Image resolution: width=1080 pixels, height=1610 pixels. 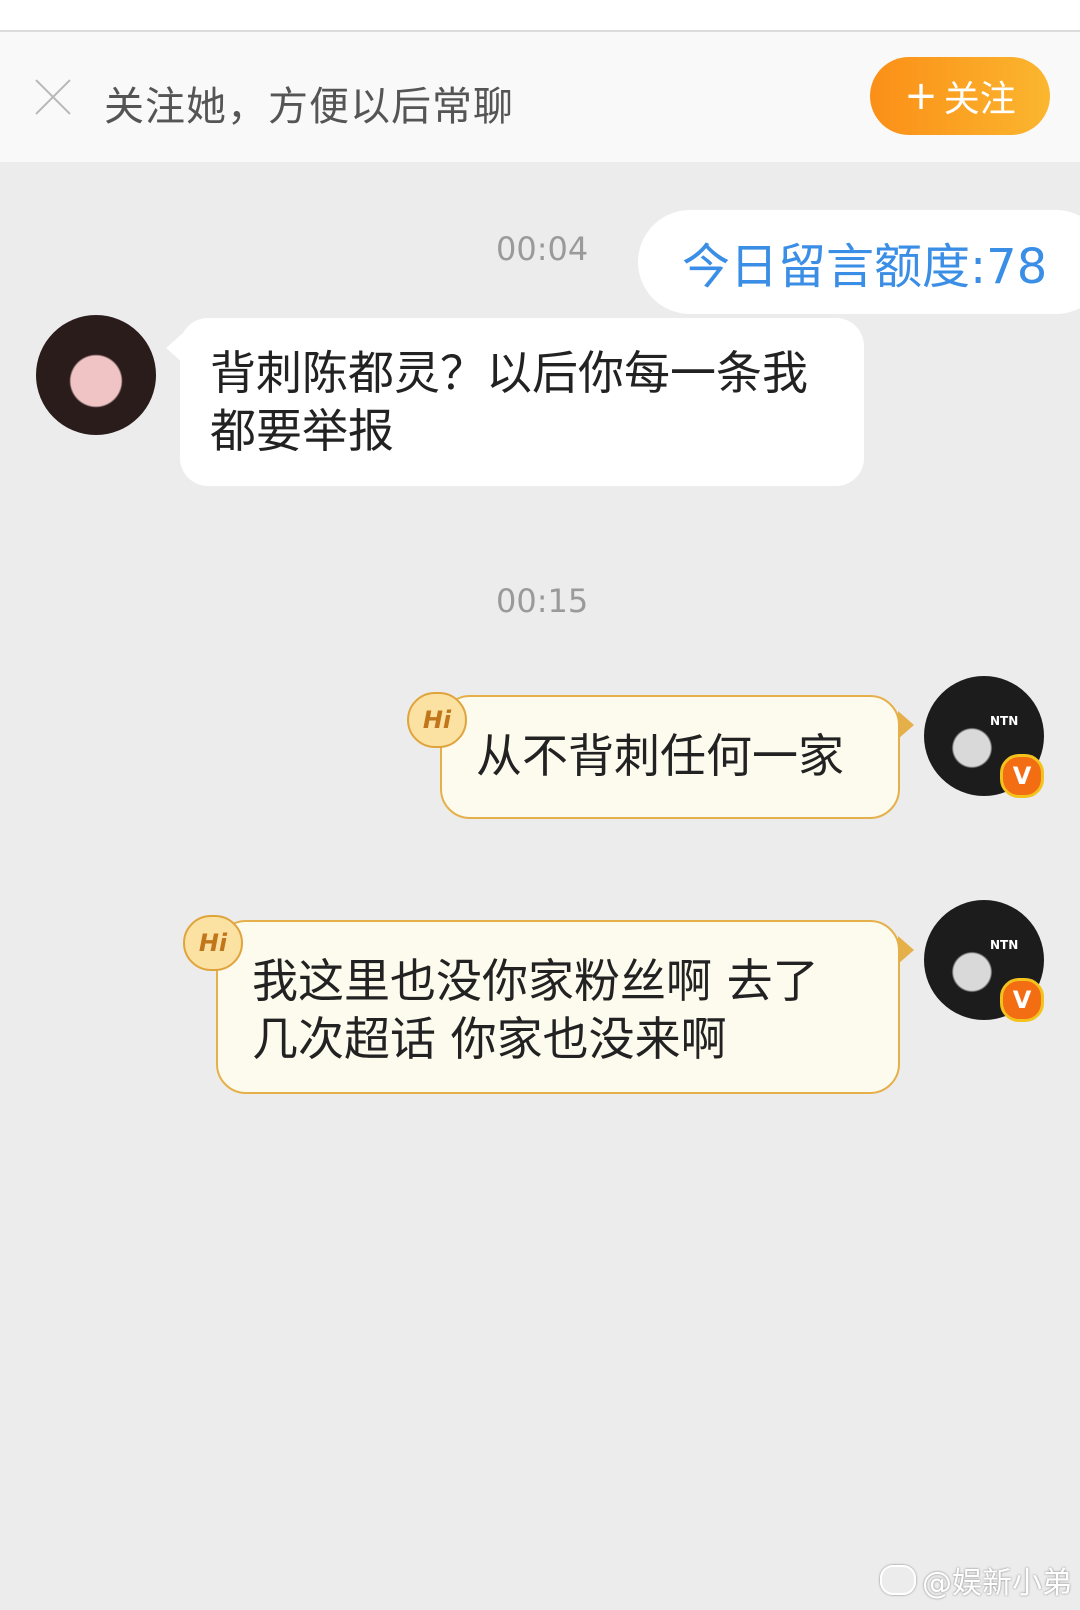 I want to click on plus-icon: +, so click(x=921, y=96).